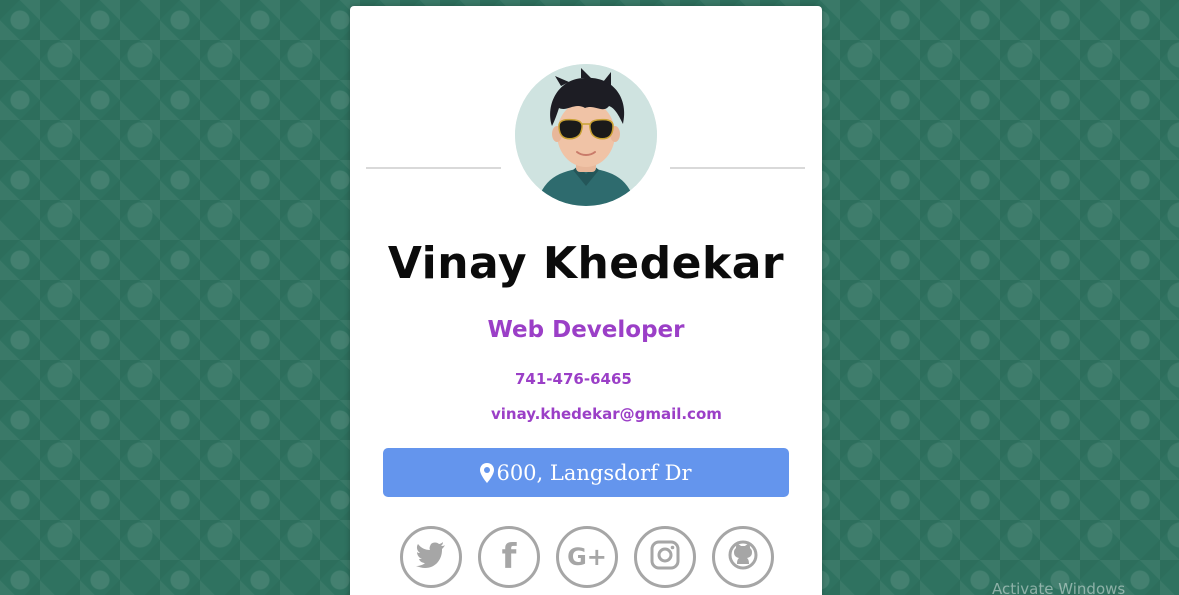  I want to click on address-button: 600, Langsdorf Dr, so click(586, 472).